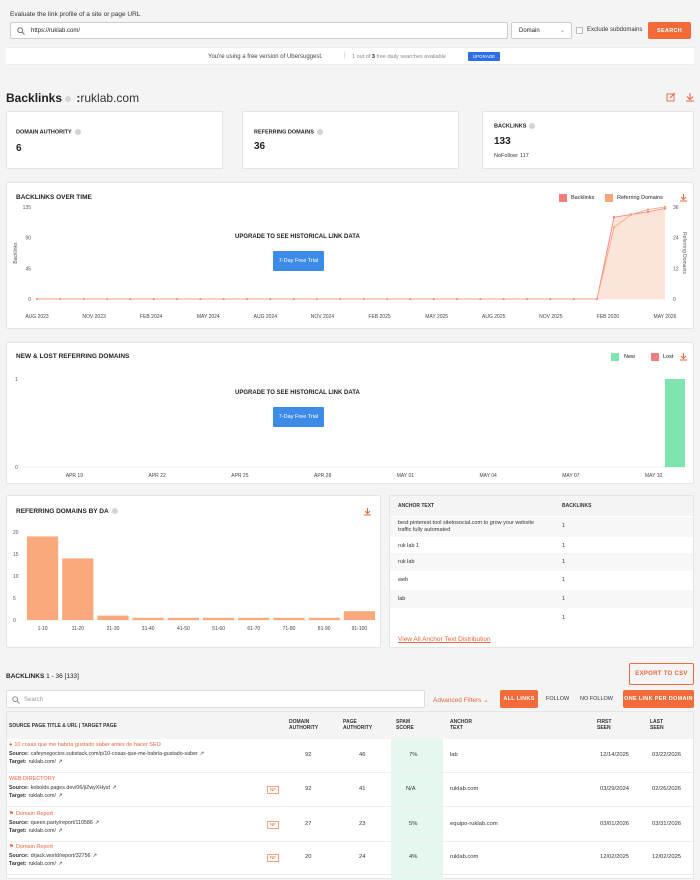 The height and width of the screenshot is (880, 700). What do you see at coordinates (114, 511) in the screenshot?
I see `info-icon` at bounding box center [114, 511].